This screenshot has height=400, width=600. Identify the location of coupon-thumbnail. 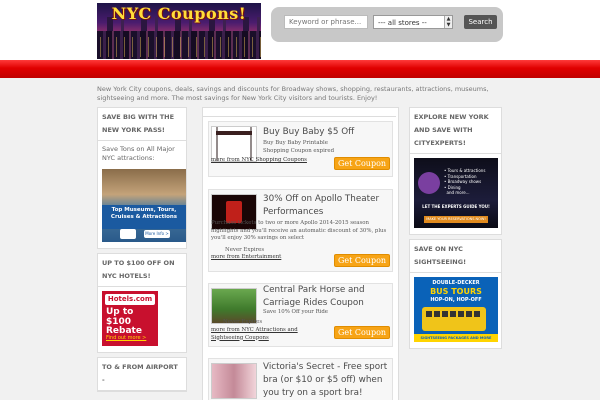
(234, 381).